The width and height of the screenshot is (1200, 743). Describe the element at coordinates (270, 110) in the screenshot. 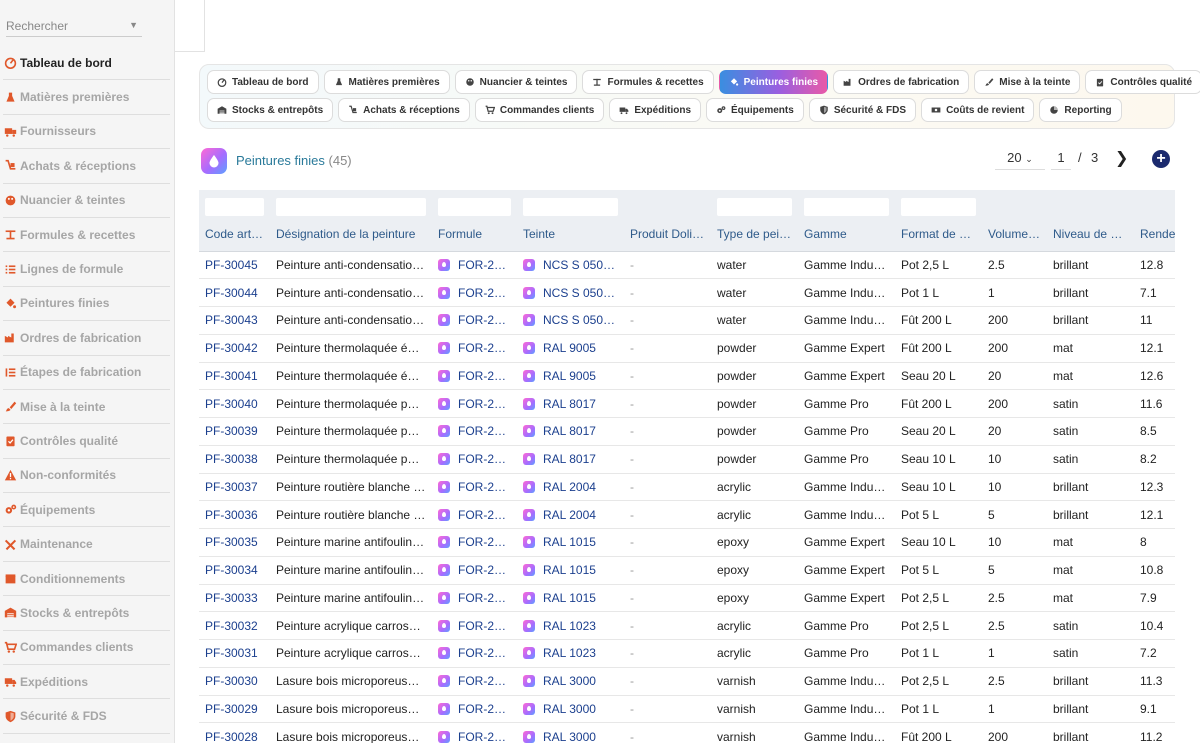

I see `tab-stocks-entrepots: Stocks & entrepôts` at that location.